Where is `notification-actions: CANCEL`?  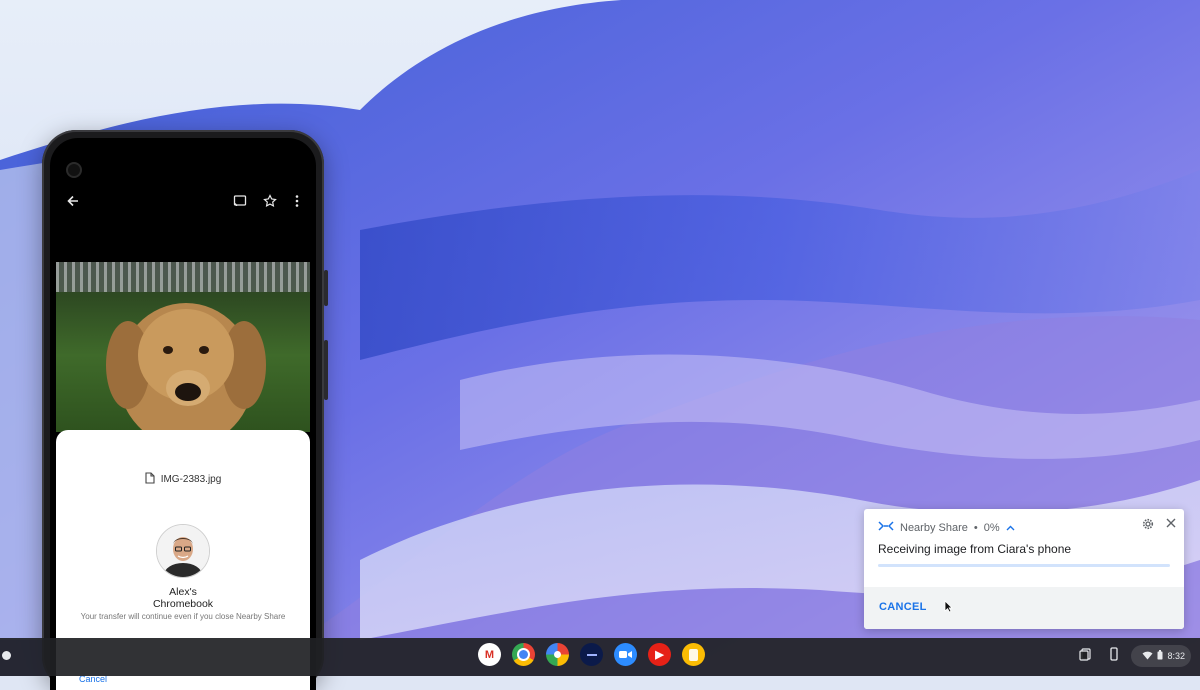
notification-actions: CANCEL is located at coordinates (1024, 608).